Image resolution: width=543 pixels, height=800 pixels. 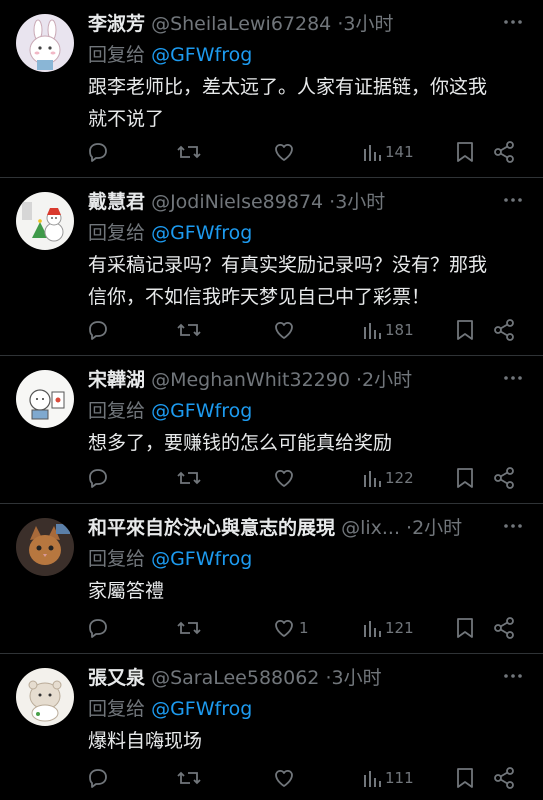 What do you see at coordinates (304, 628) in the screenshot?
I see `like-count: 1` at bounding box center [304, 628].